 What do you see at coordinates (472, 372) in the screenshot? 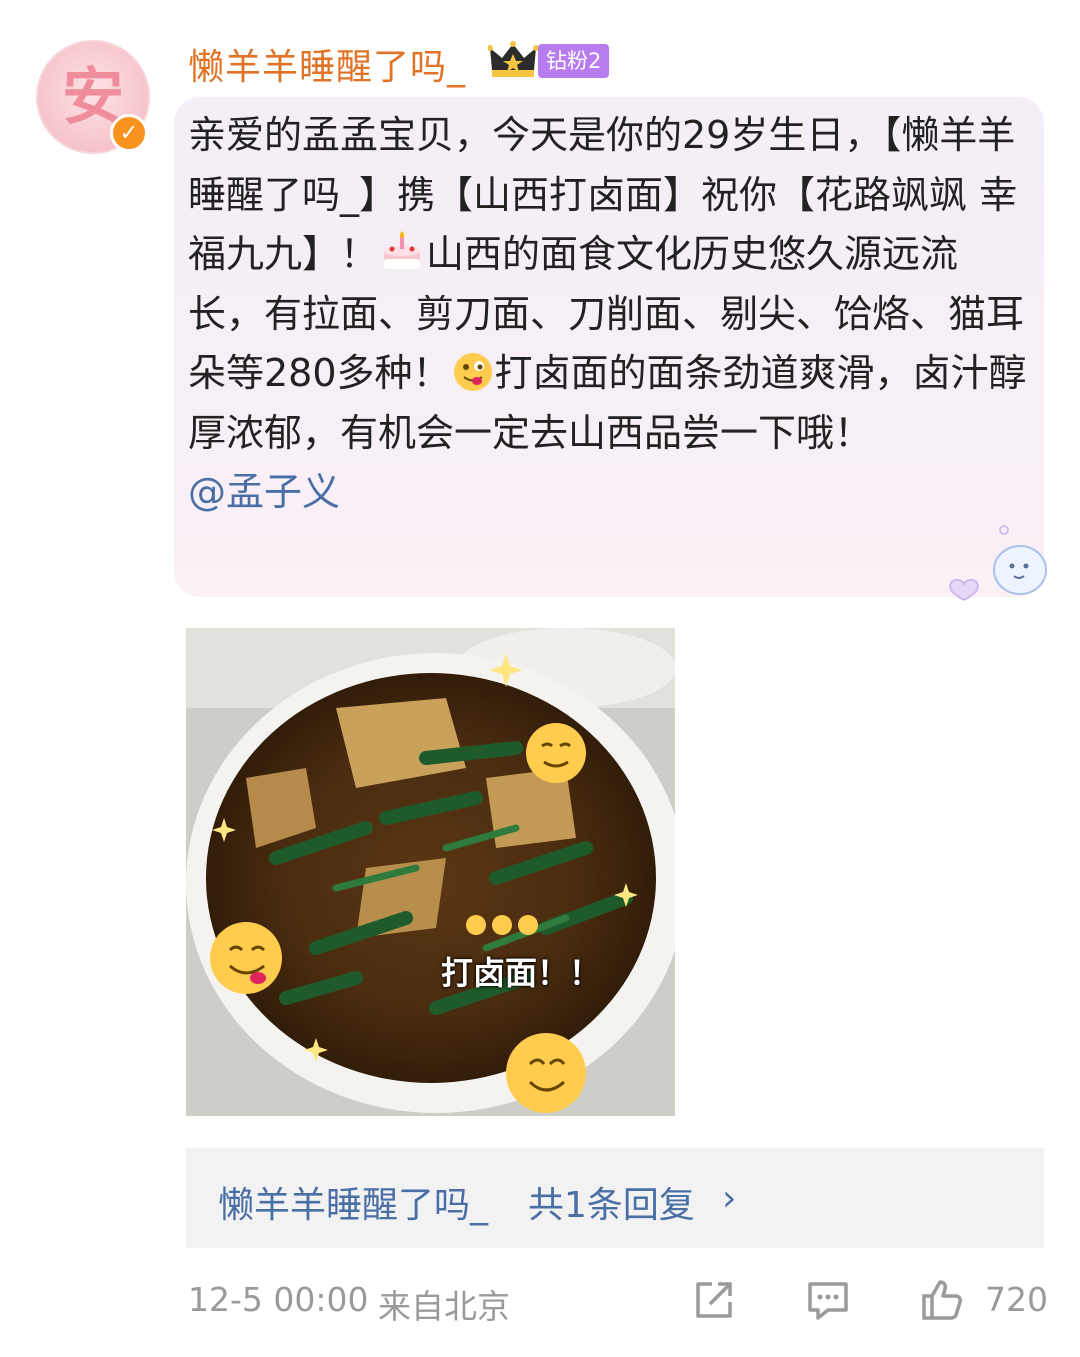
I see `tongue-face-emoji` at bounding box center [472, 372].